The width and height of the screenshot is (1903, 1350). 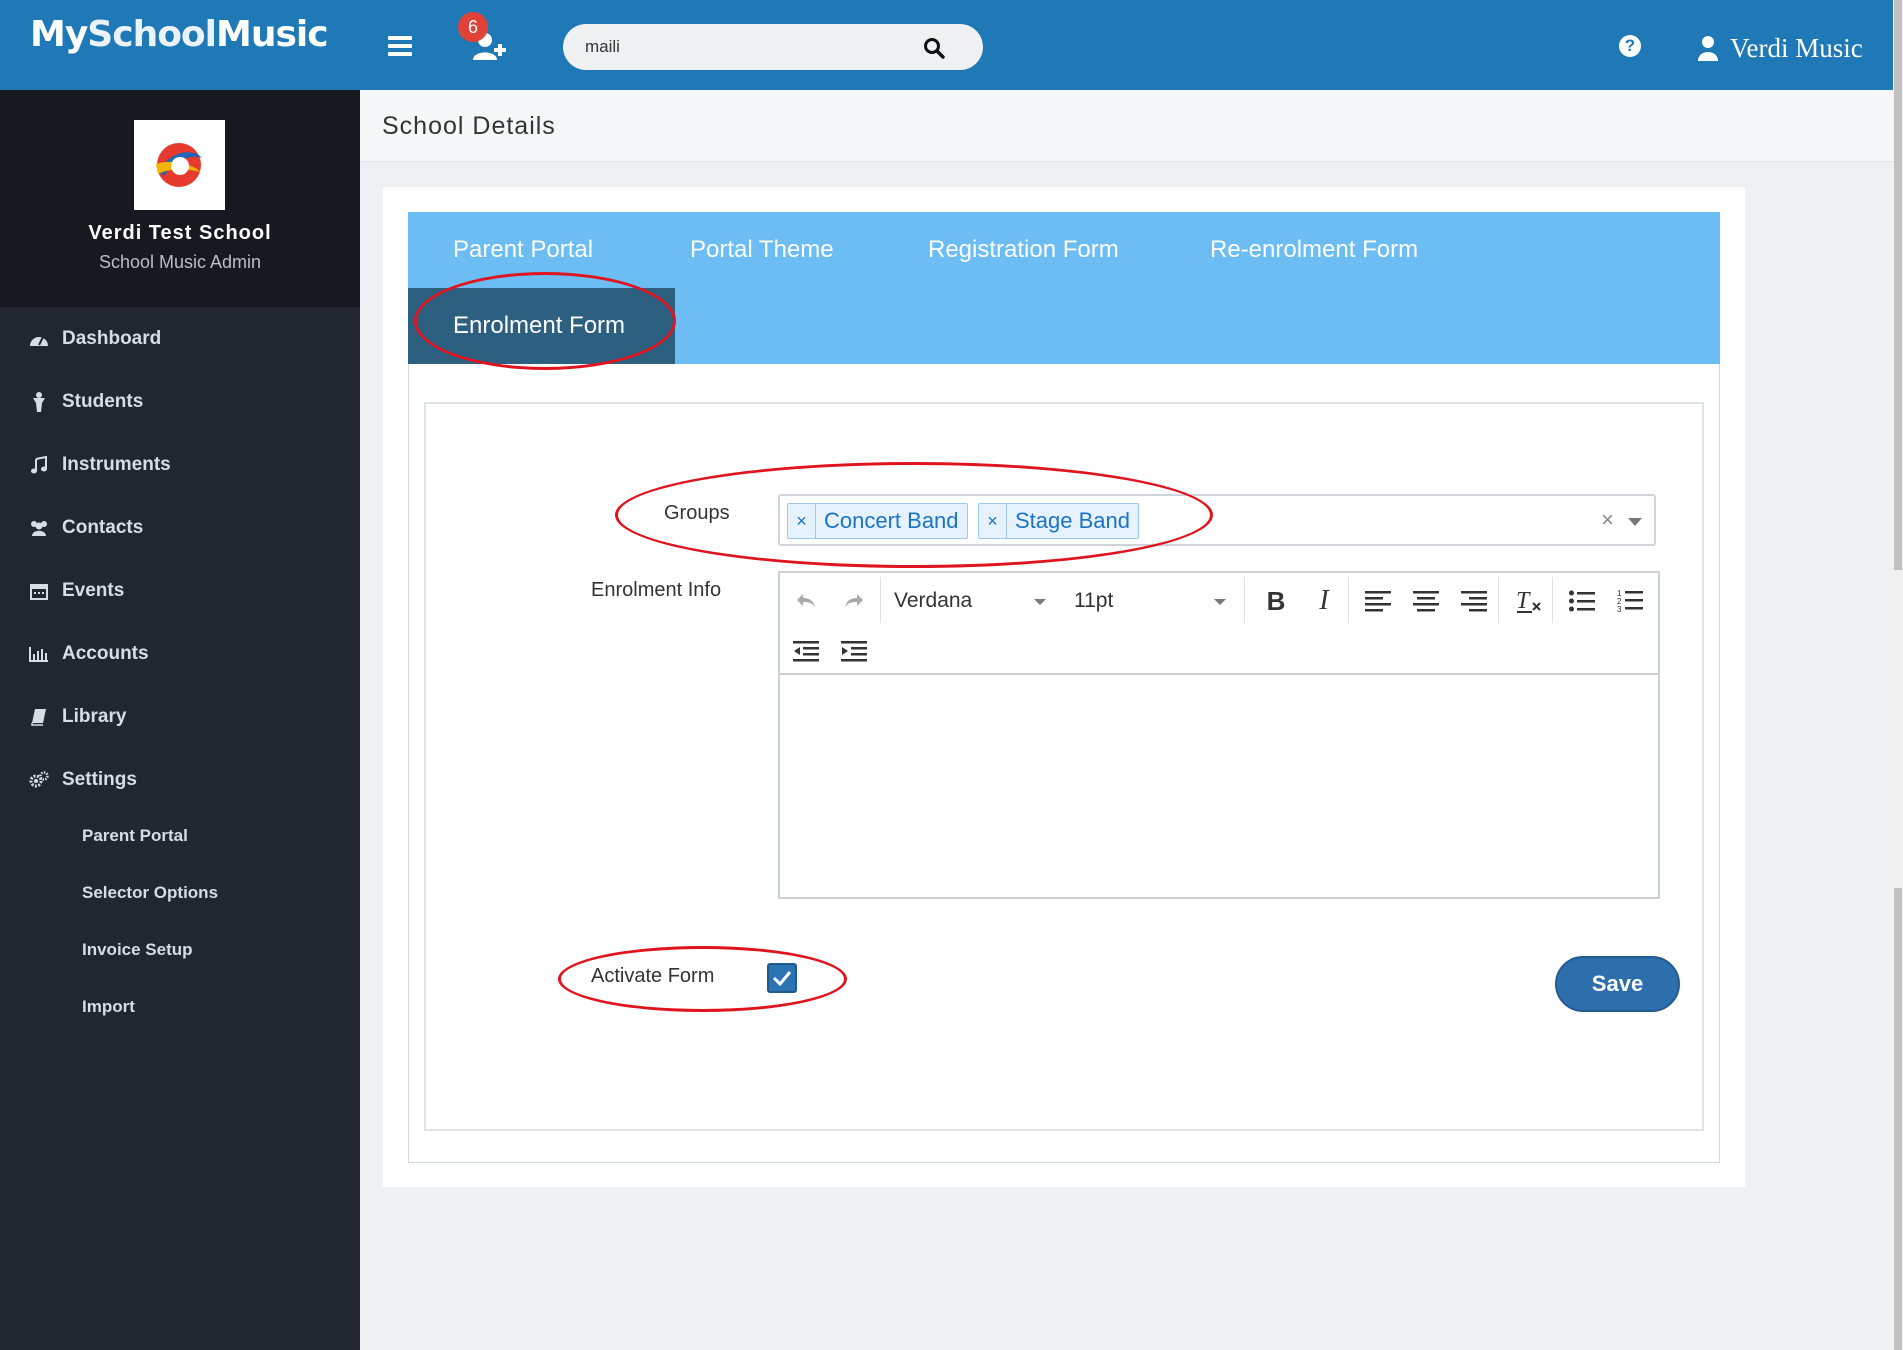 I want to click on italic-button: I, so click(x=1324, y=601).